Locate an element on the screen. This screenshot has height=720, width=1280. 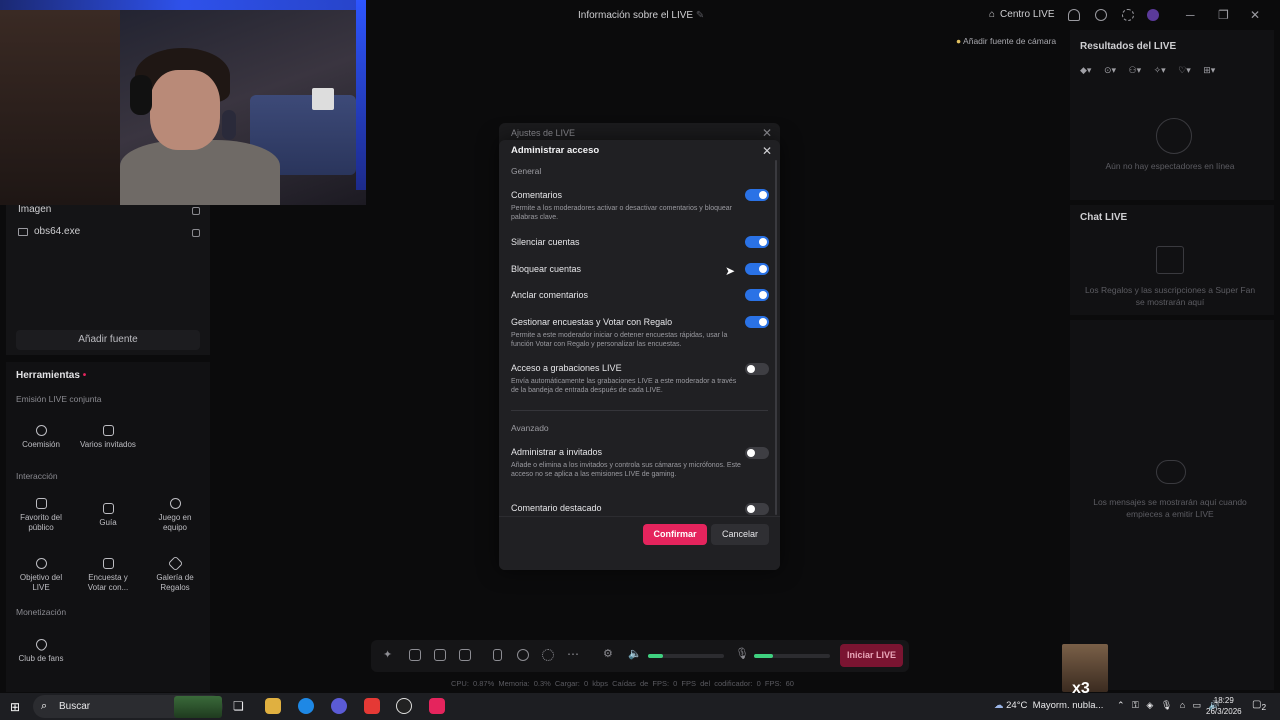
screen-add-icon is located at coordinates (415, 655).